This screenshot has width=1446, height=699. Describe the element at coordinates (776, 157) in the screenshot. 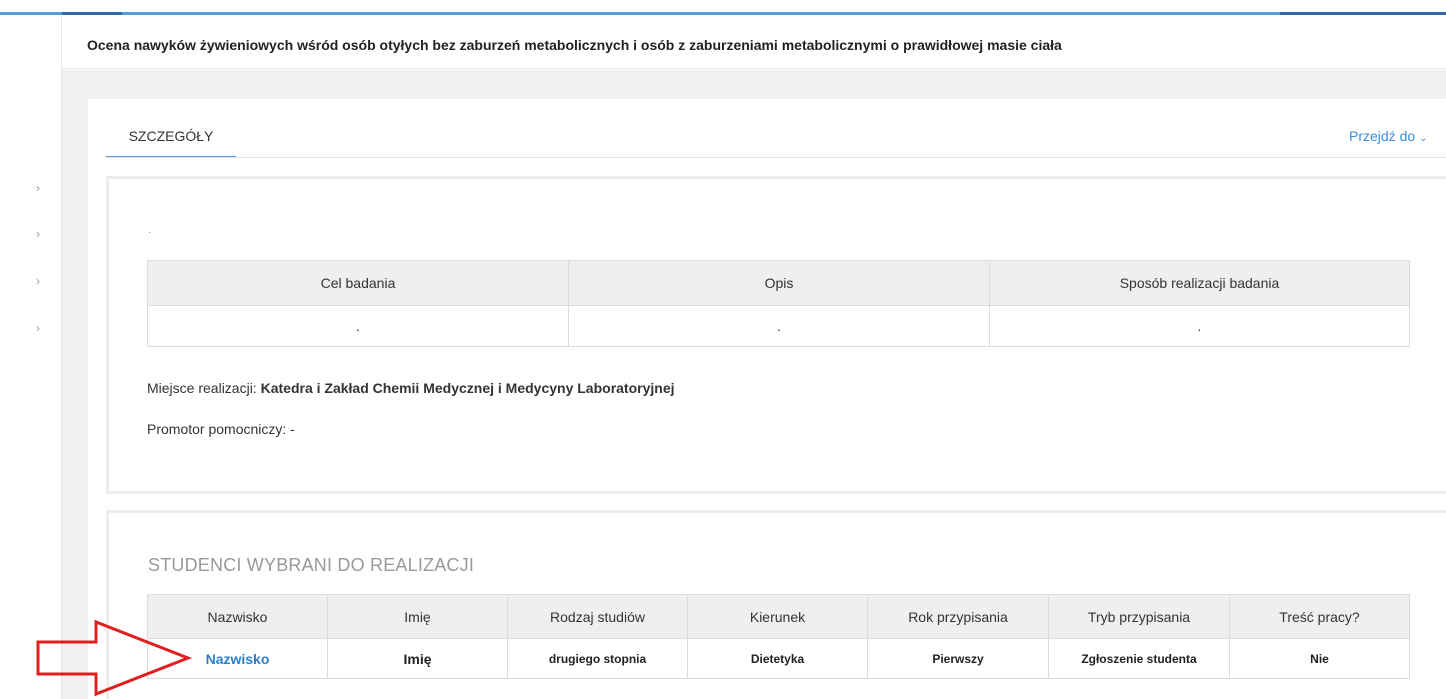

I see `tabs-divider` at that location.